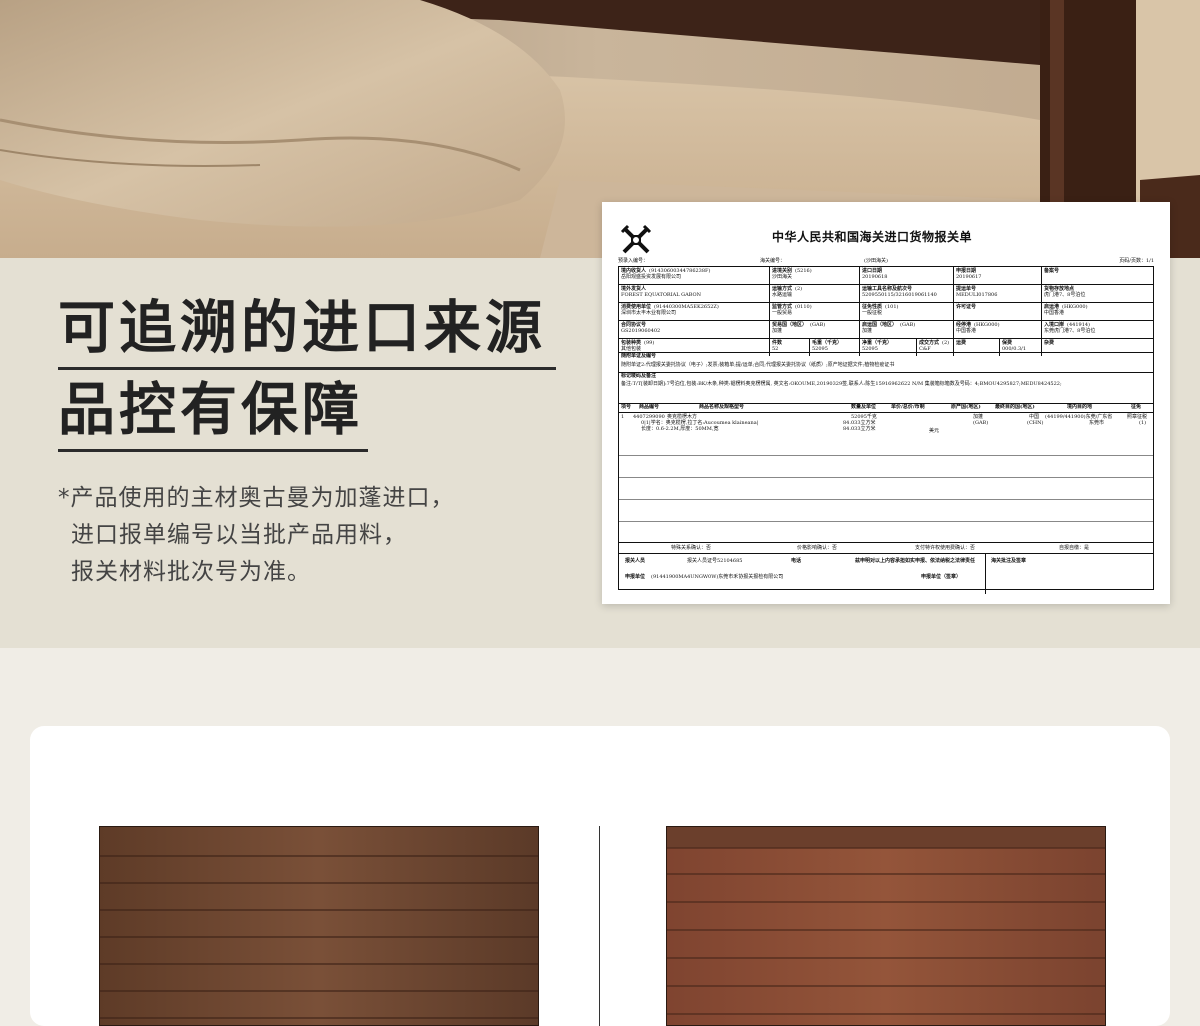 This screenshot has width=1200, height=1026. I want to click on cell-label: 许可证号, so click(966, 307).